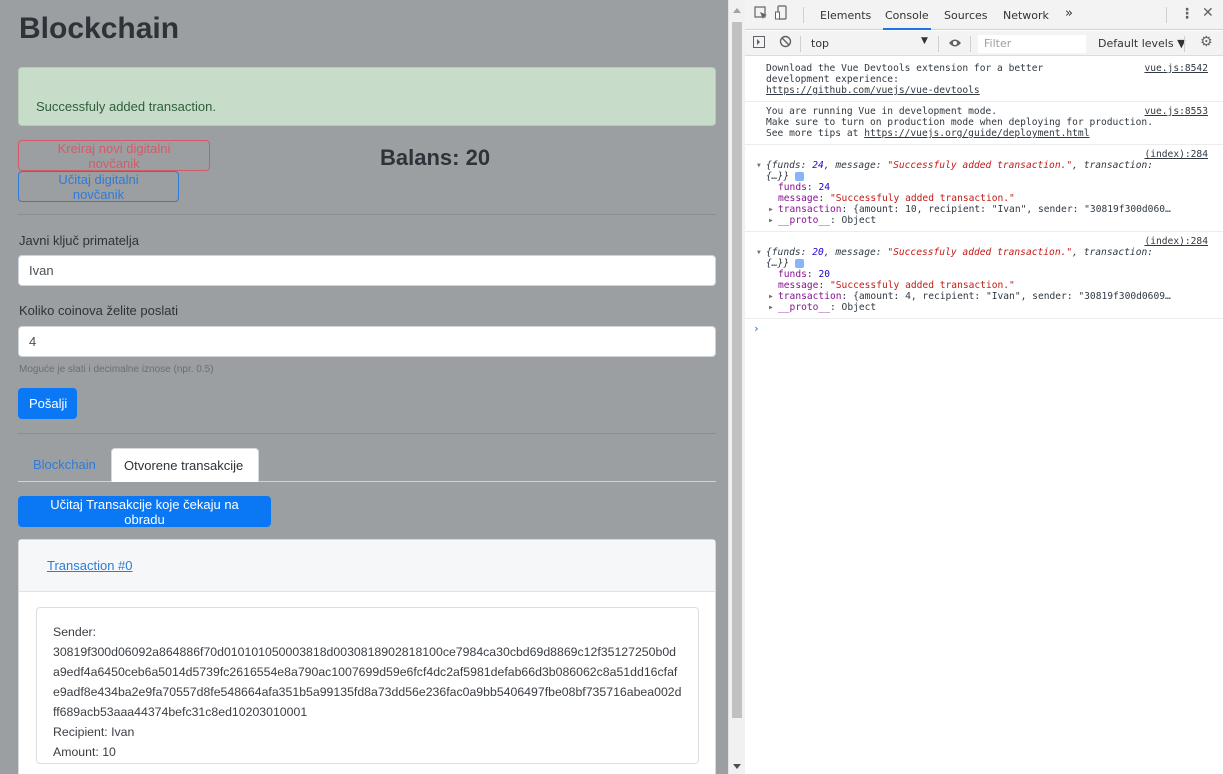  I want to click on sender-label: Sender:, so click(75, 632).